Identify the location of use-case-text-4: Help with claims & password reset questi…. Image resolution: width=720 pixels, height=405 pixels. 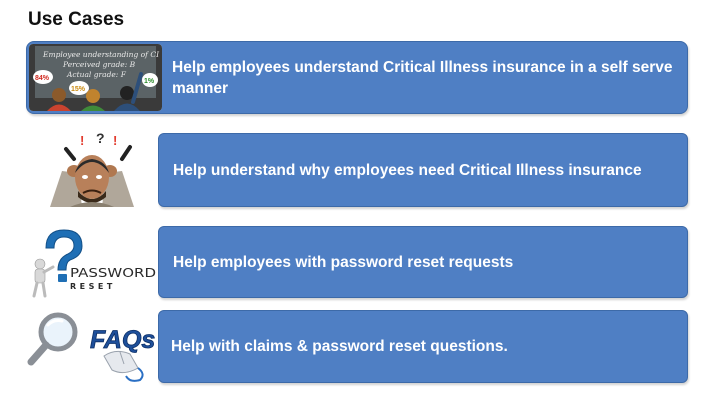
(339, 346).